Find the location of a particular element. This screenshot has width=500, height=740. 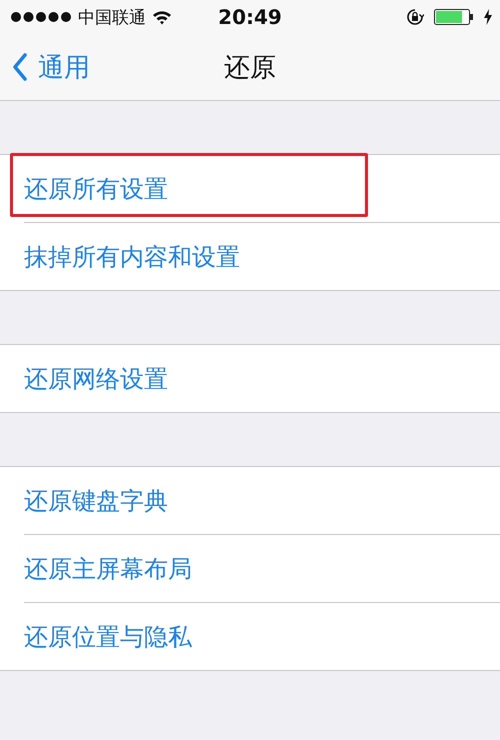

list-item: 还原主屏幕布局 is located at coordinates (108, 568).